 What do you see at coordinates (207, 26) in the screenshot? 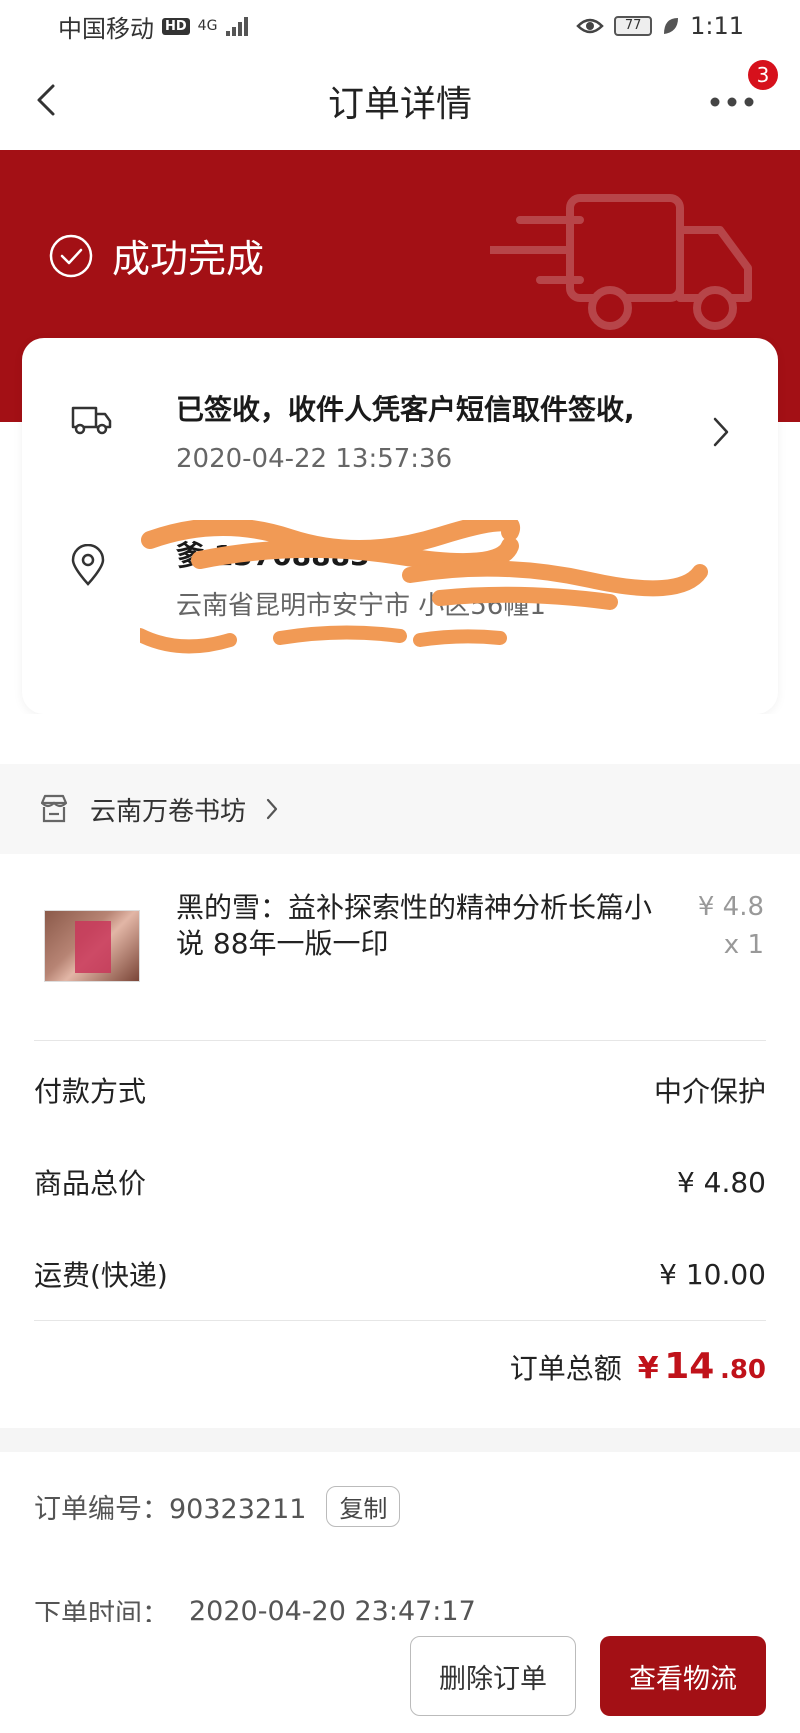
I see `network-label: 4G` at bounding box center [207, 26].